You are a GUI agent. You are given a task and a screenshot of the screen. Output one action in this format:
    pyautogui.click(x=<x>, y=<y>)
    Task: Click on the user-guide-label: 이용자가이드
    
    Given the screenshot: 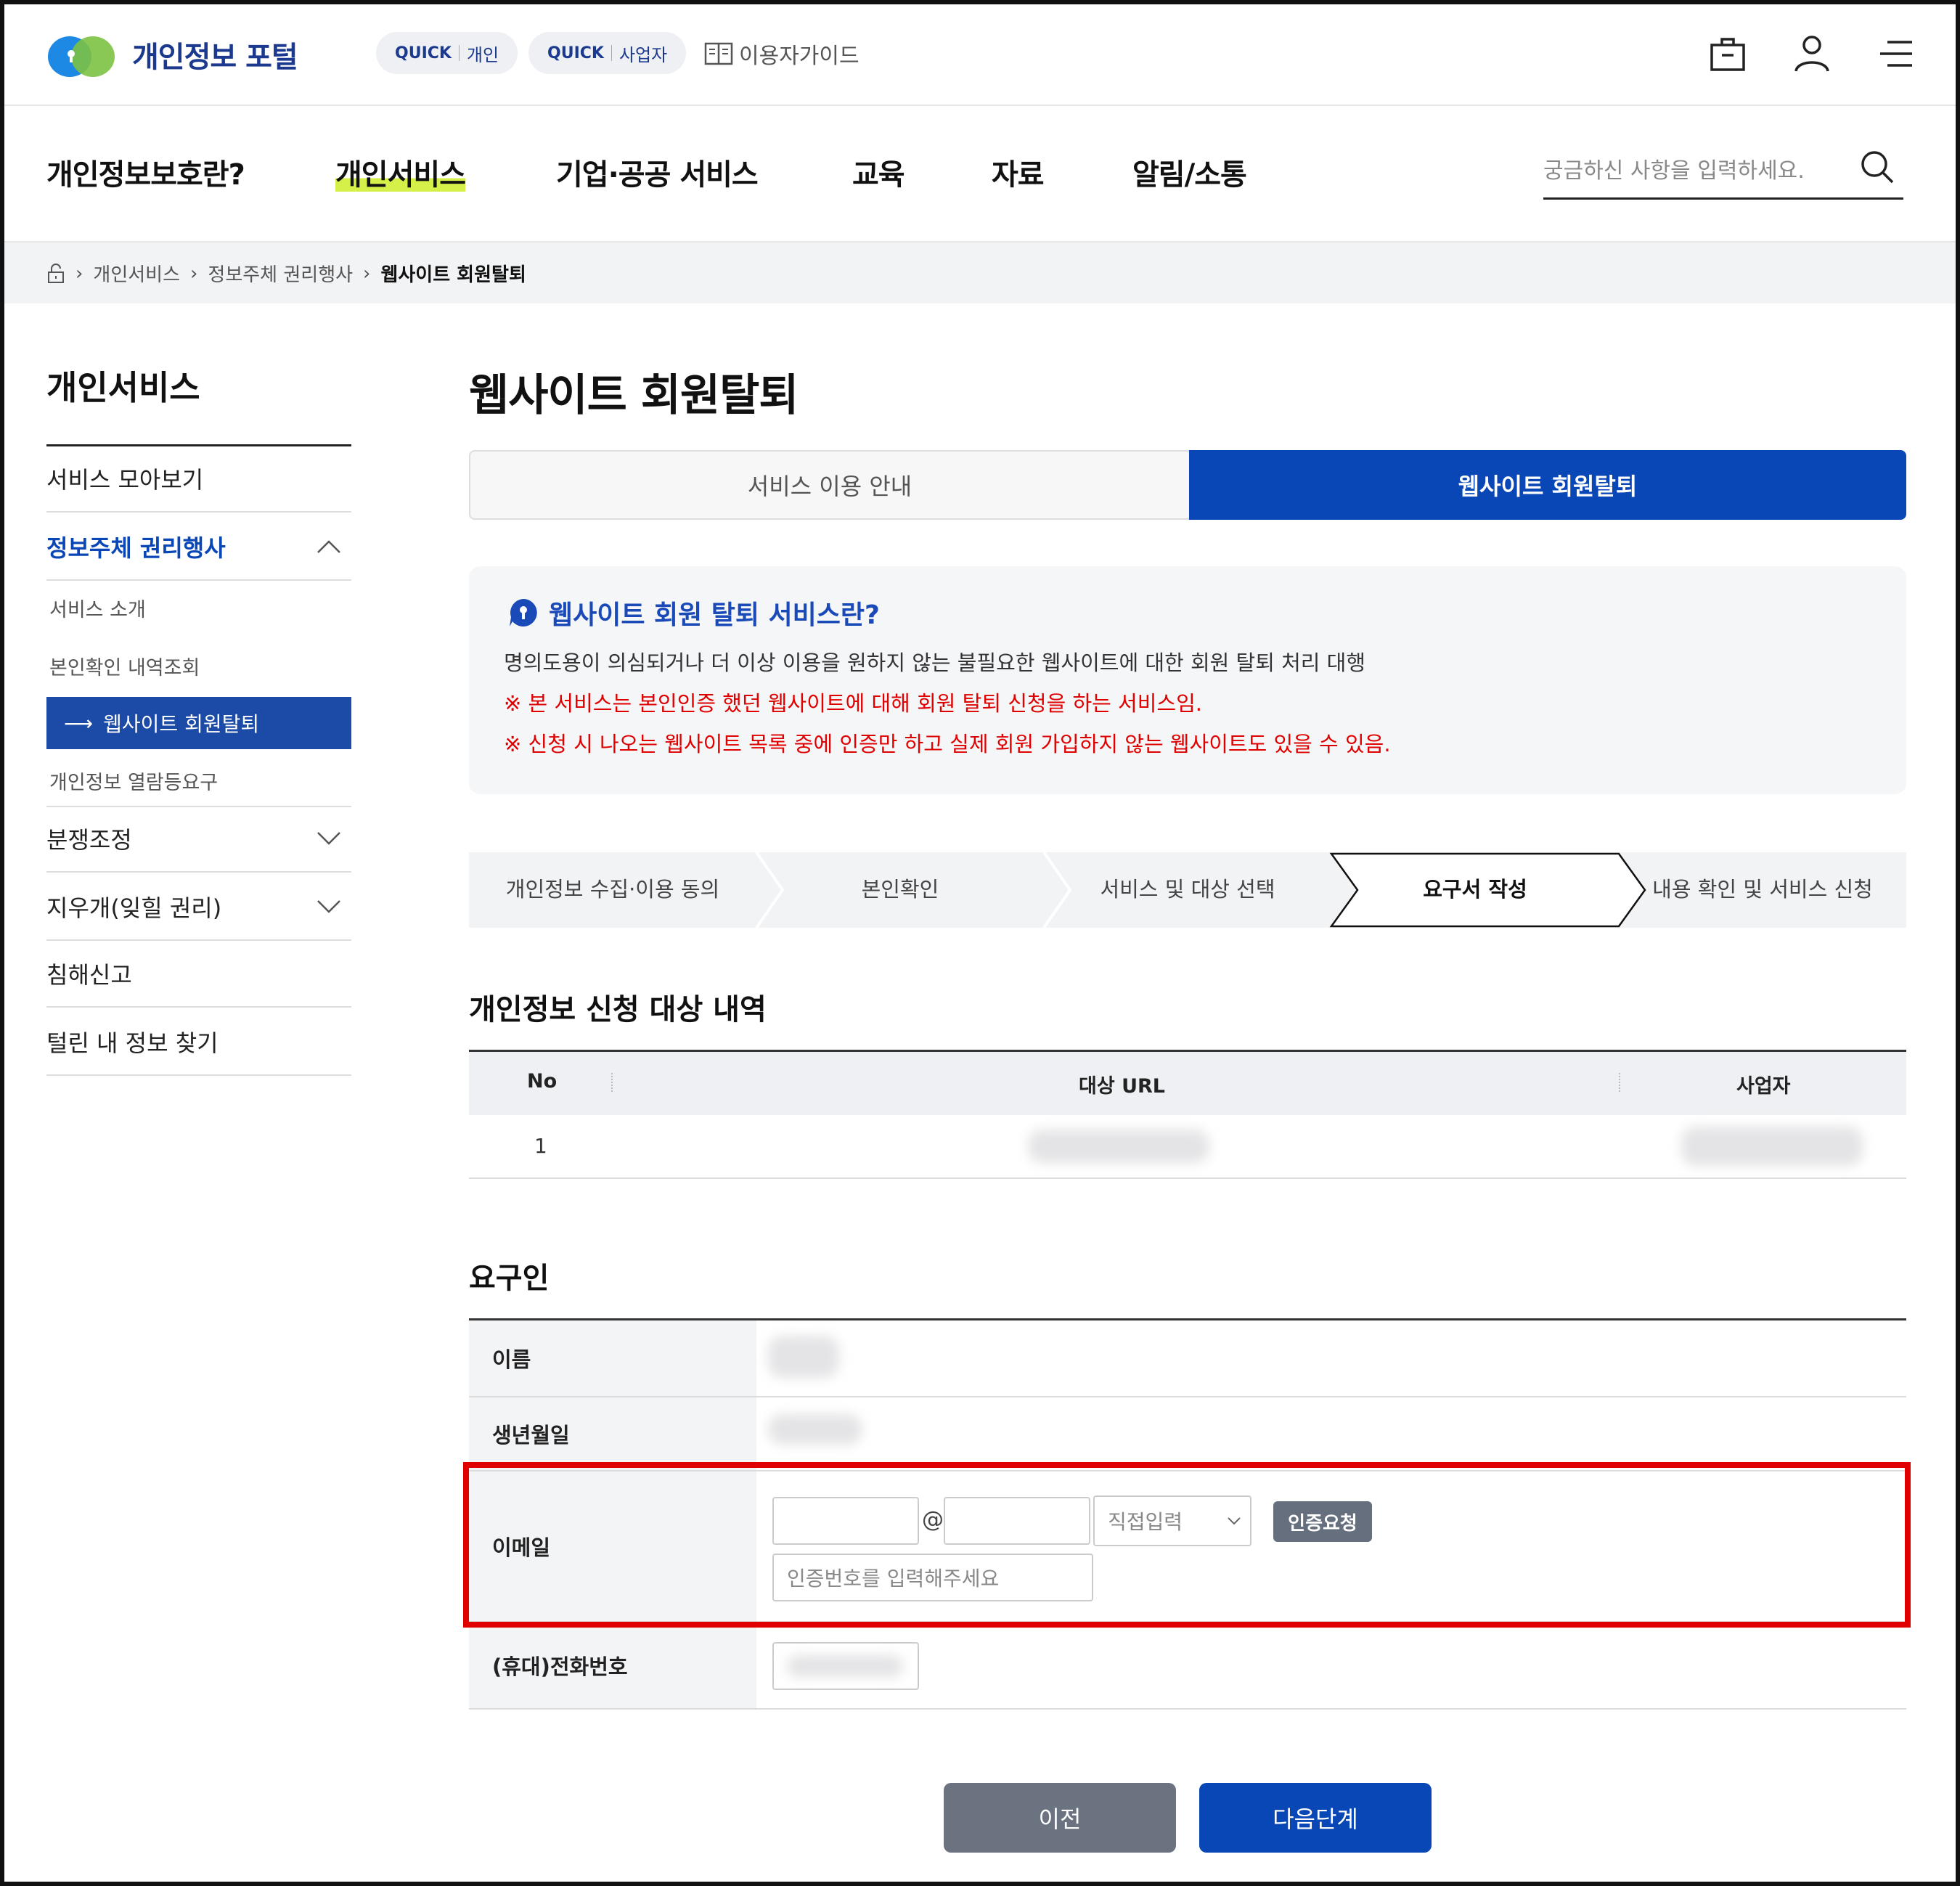 What is the action you would take?
    pyautogui.click(x=799, y=57)
    